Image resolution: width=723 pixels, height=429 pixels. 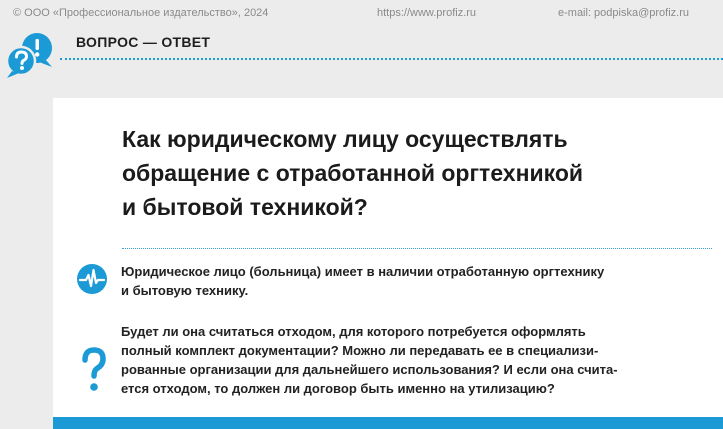 I want to click on section-divider, so click(x=391, y=59).